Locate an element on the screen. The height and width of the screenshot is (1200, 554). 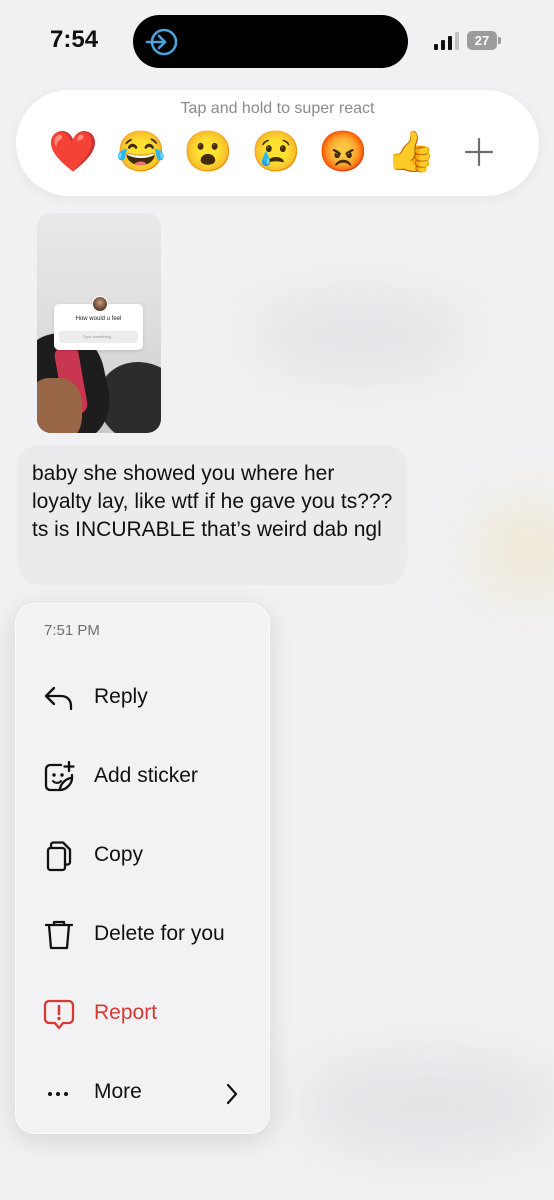
question-text: How would u feel is located at coordinates (98, 319).